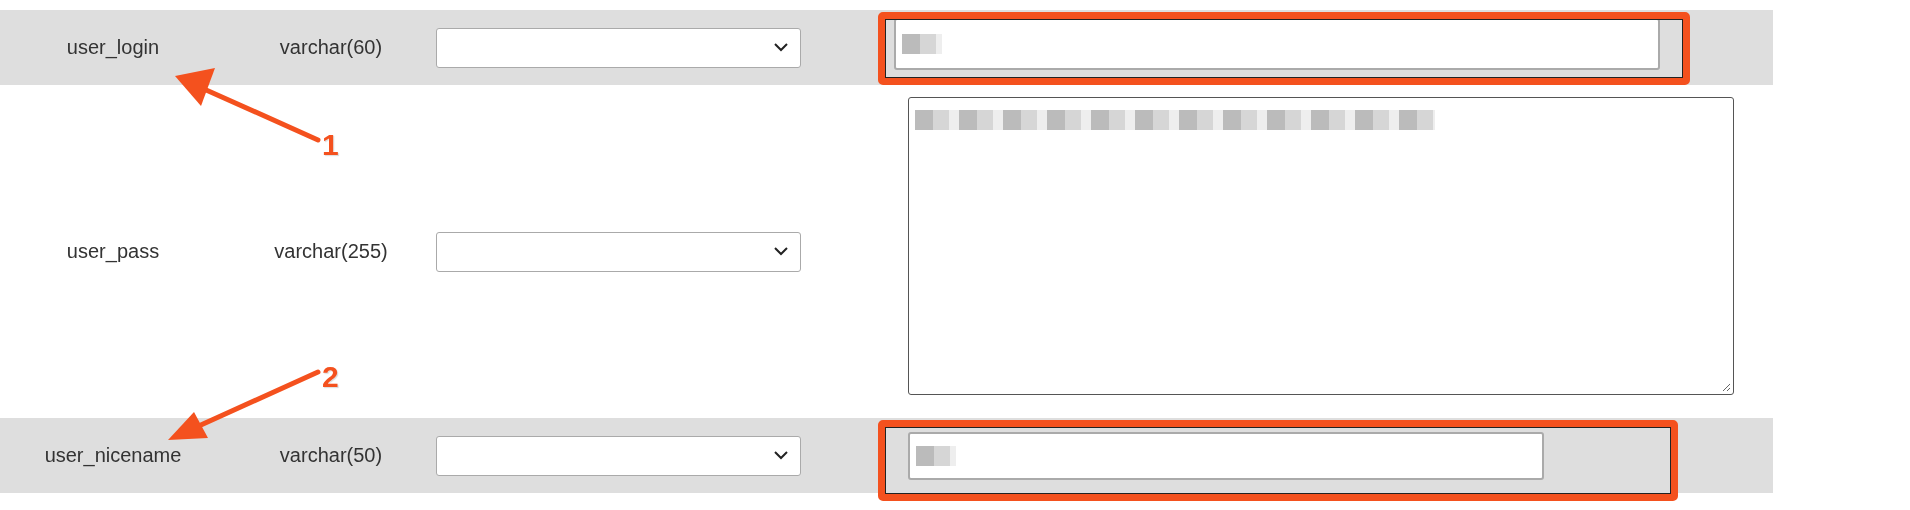 The height and width of the screenshot is (510, 1910). Describe the element at coordinates (330, 145) in the screenshot. I see `annotation-number: 1` at that location.